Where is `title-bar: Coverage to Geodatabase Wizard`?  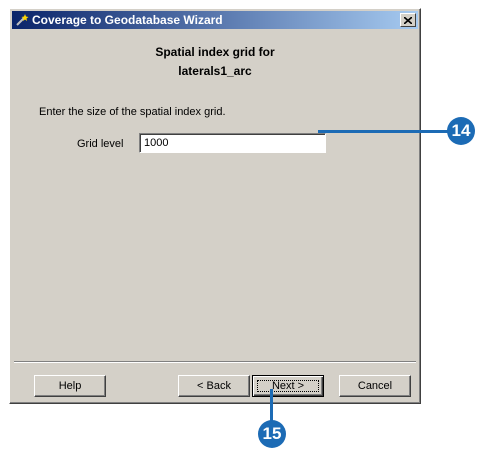
title-bar: Coverage to Geodatabase Wizard is located at coordinates (215, 20).